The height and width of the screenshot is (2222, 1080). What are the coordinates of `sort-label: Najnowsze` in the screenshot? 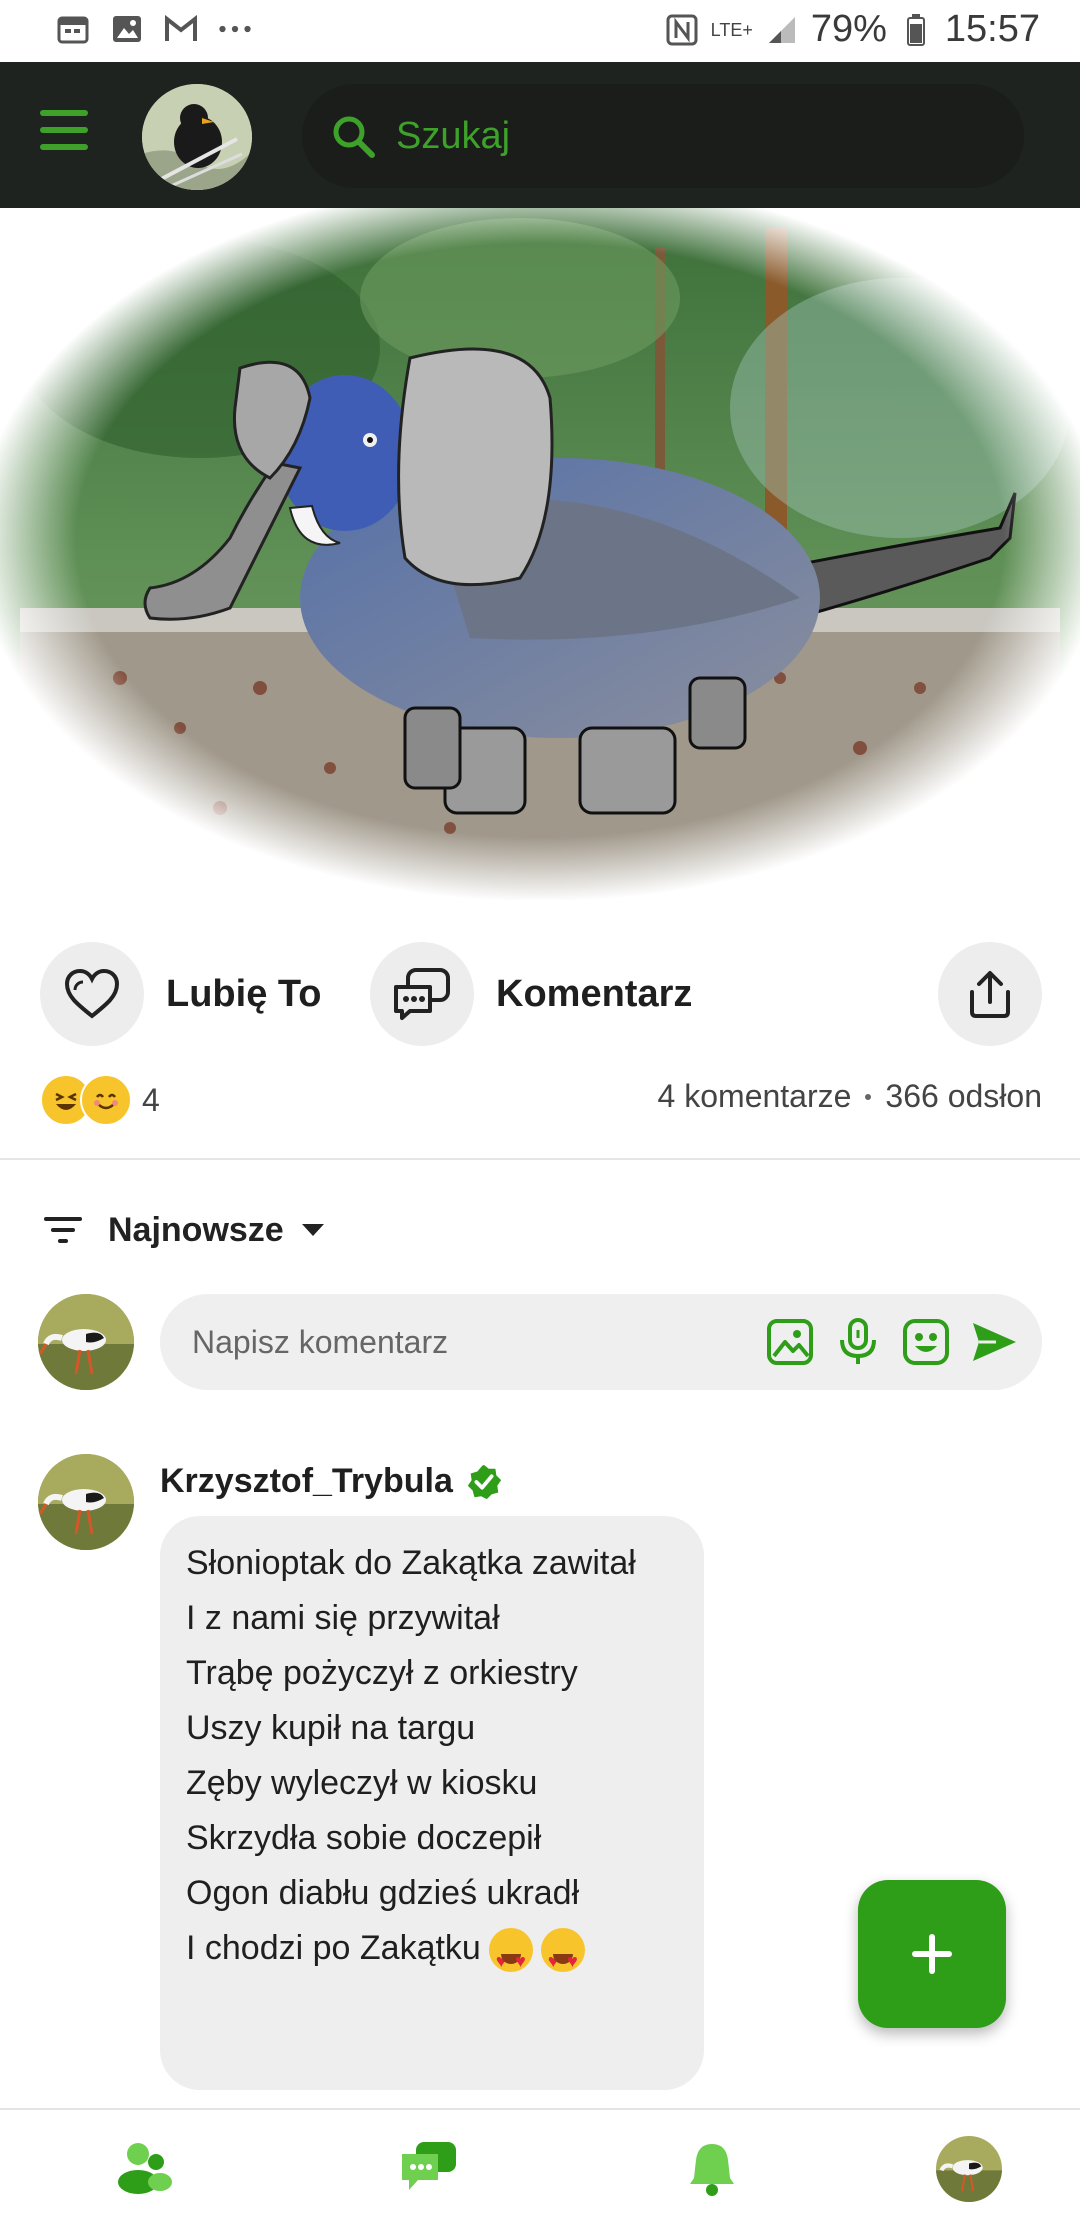 It's located at (196, 1229).